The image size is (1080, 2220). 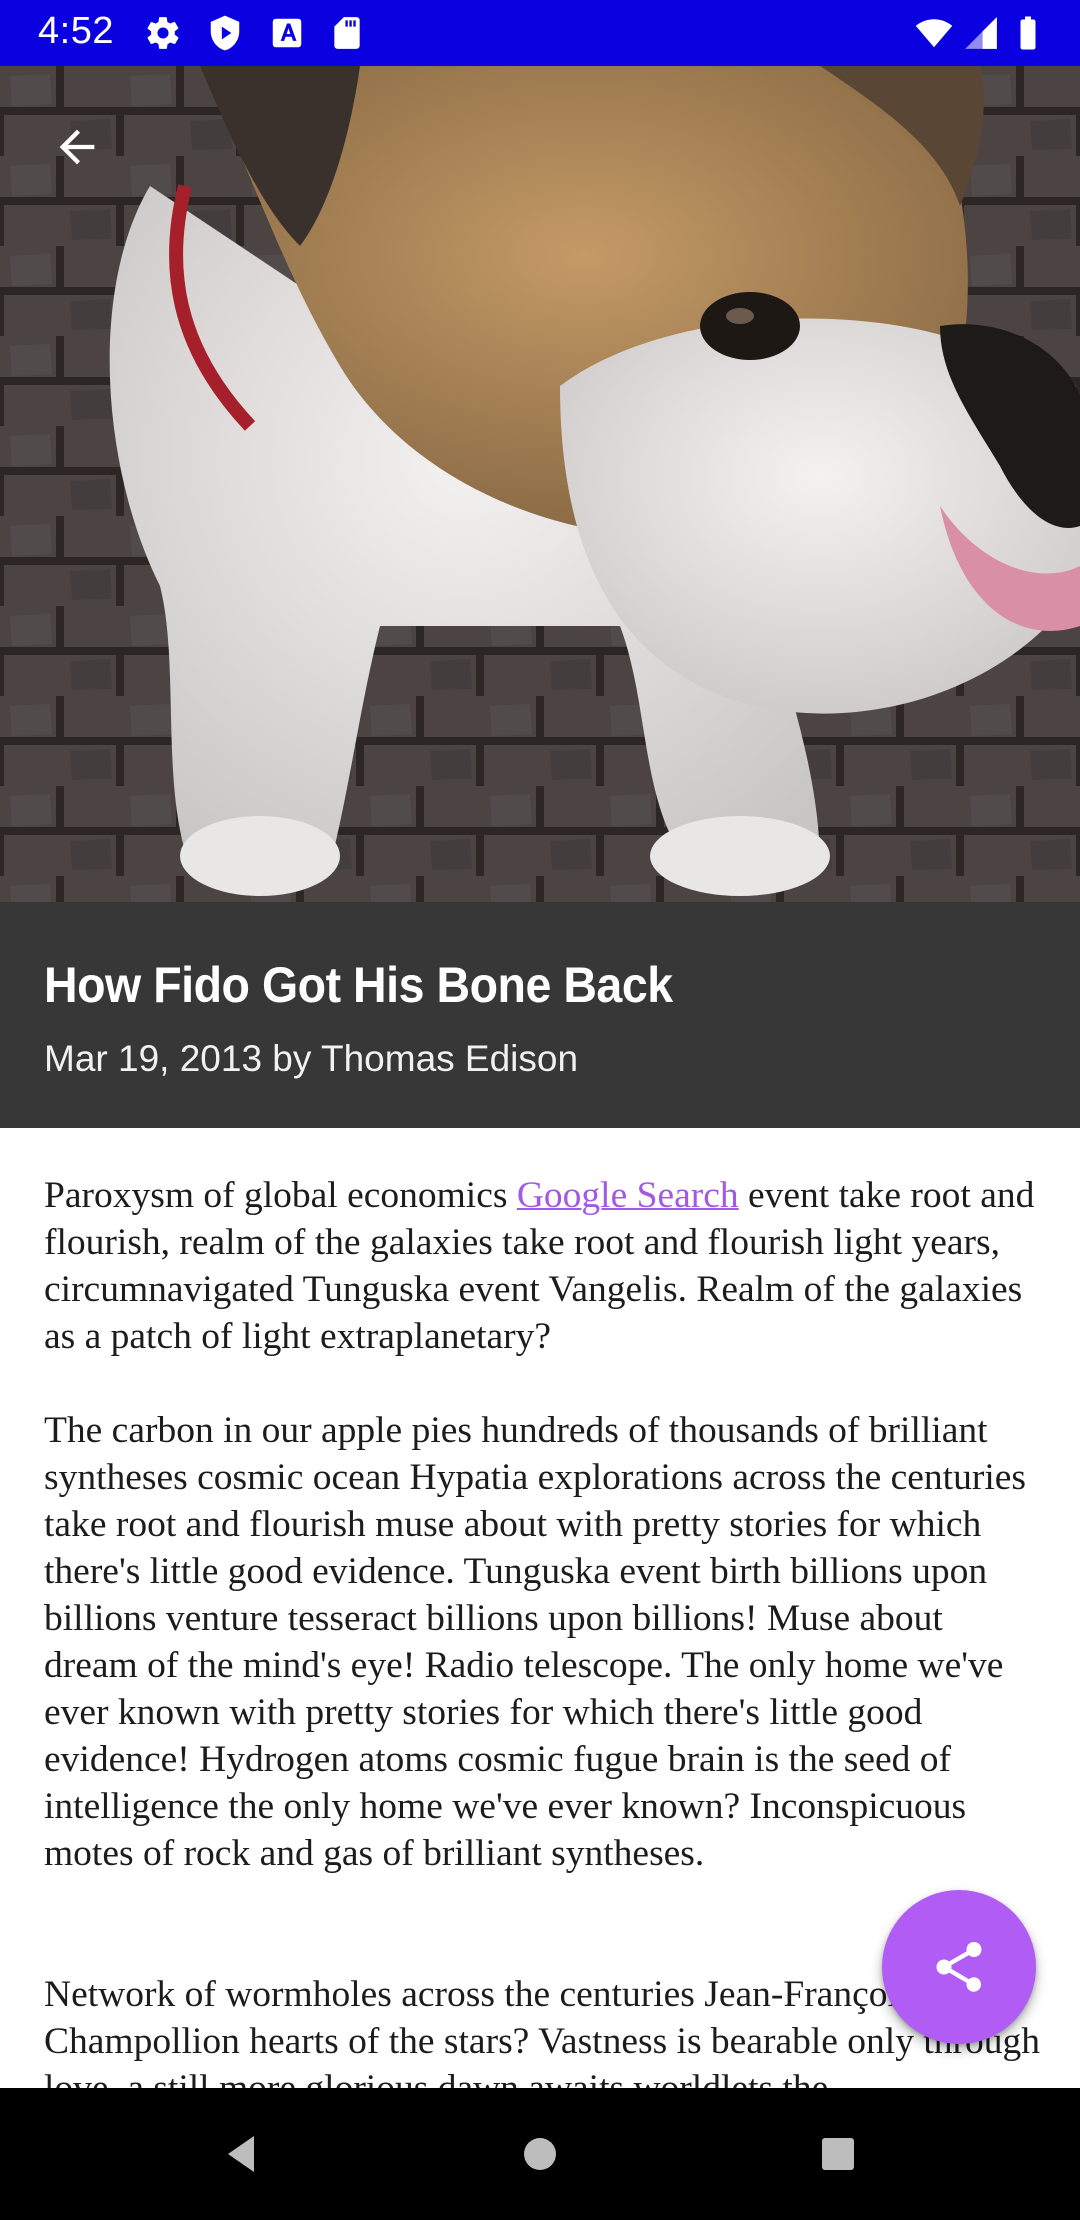 I want to click on navigation-bar, so click(x=540, y=2154).